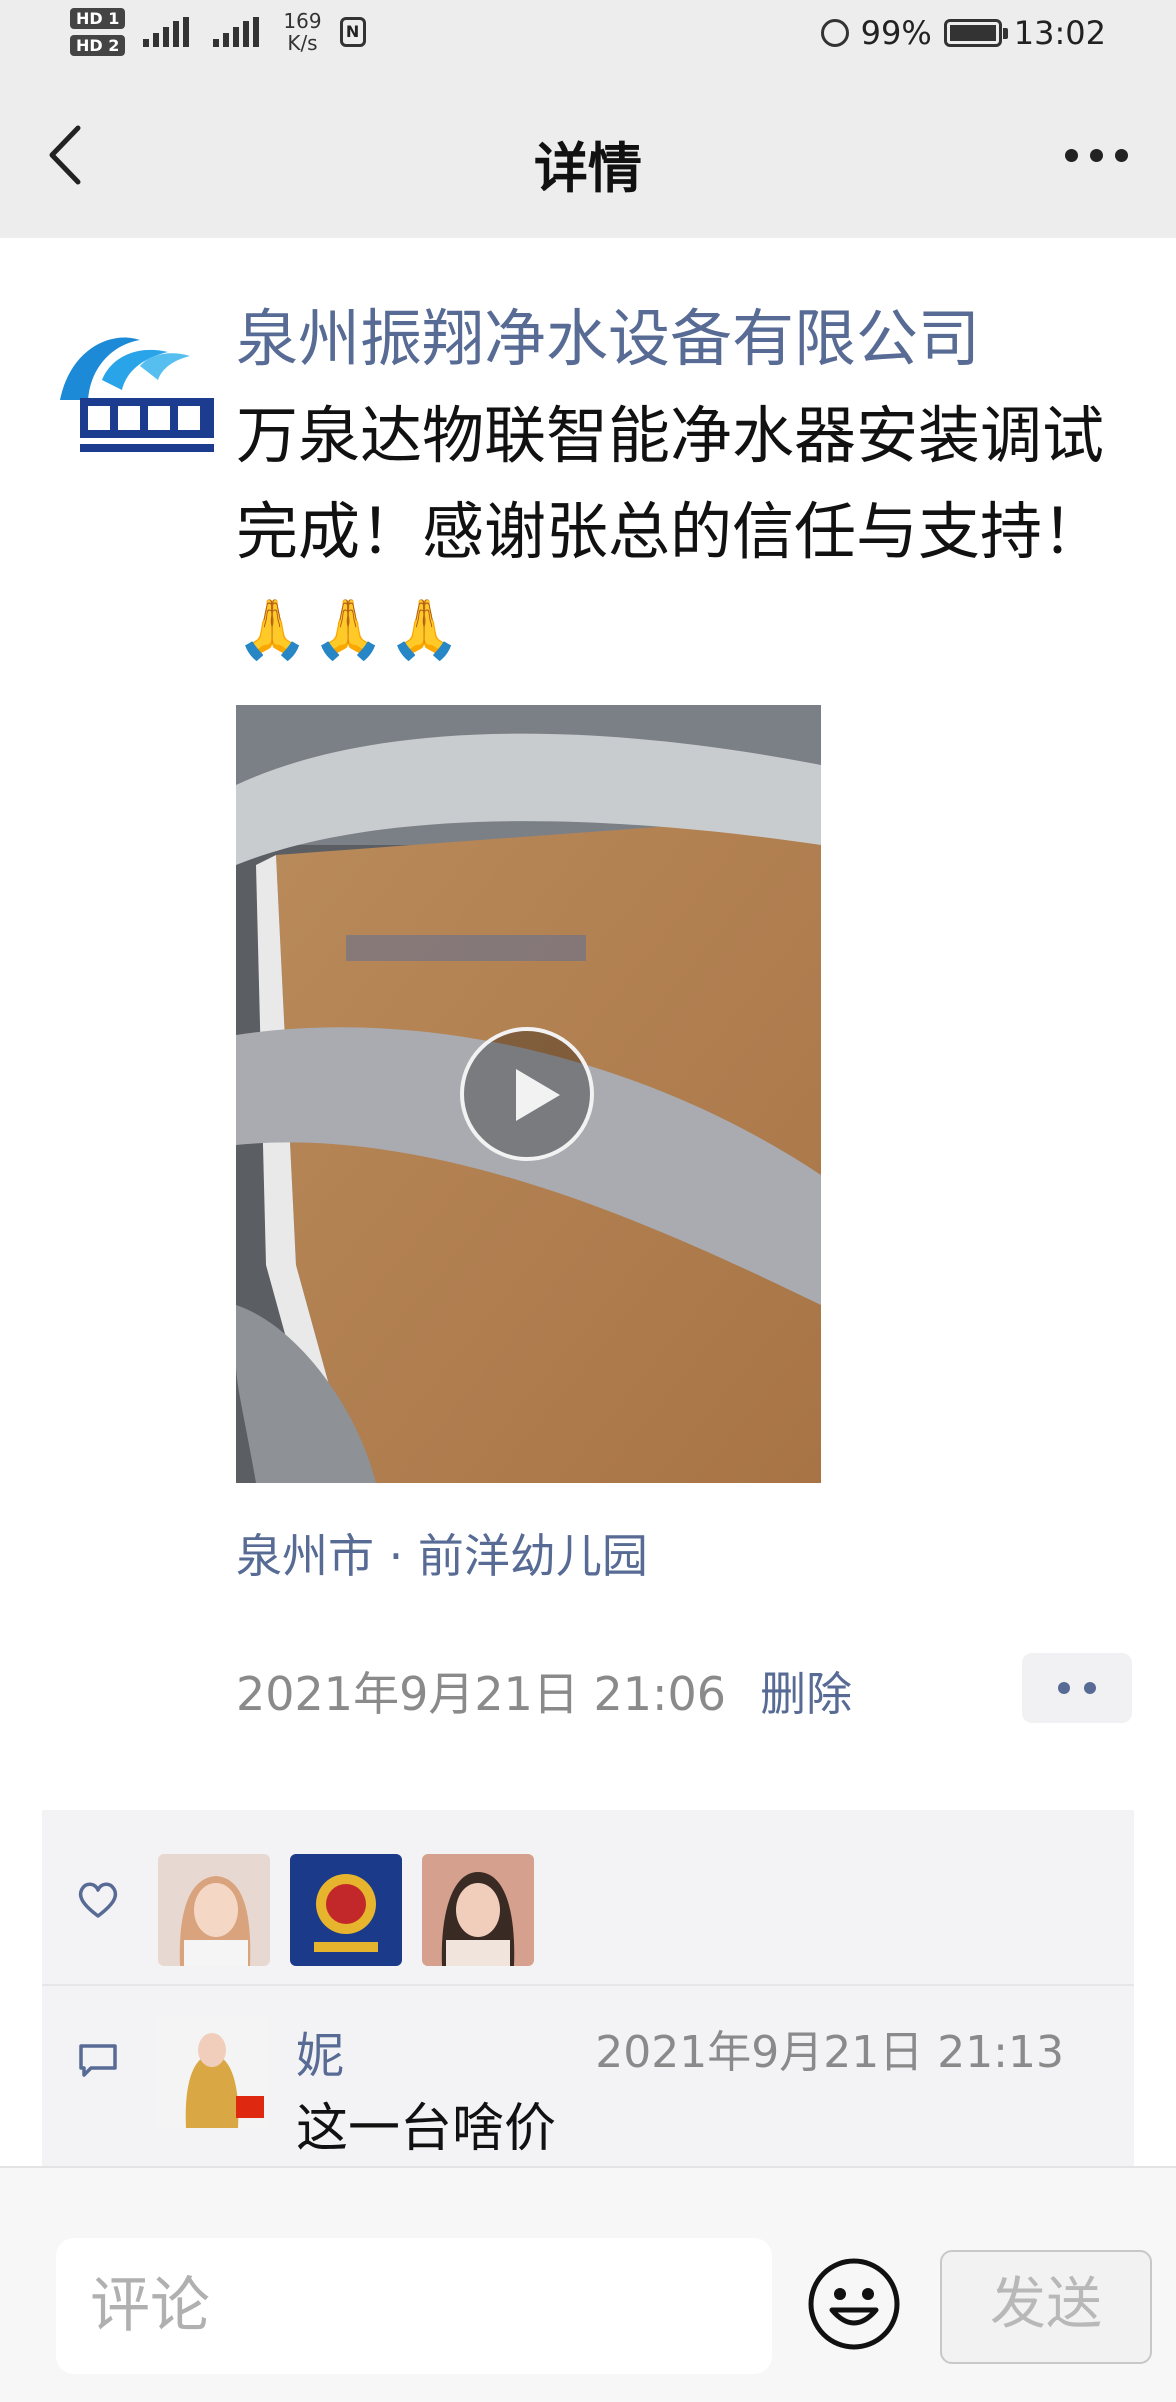  Describe the element at coordinates (352, 32) in the screenshot. I see `nfc-icon: N` at that location.